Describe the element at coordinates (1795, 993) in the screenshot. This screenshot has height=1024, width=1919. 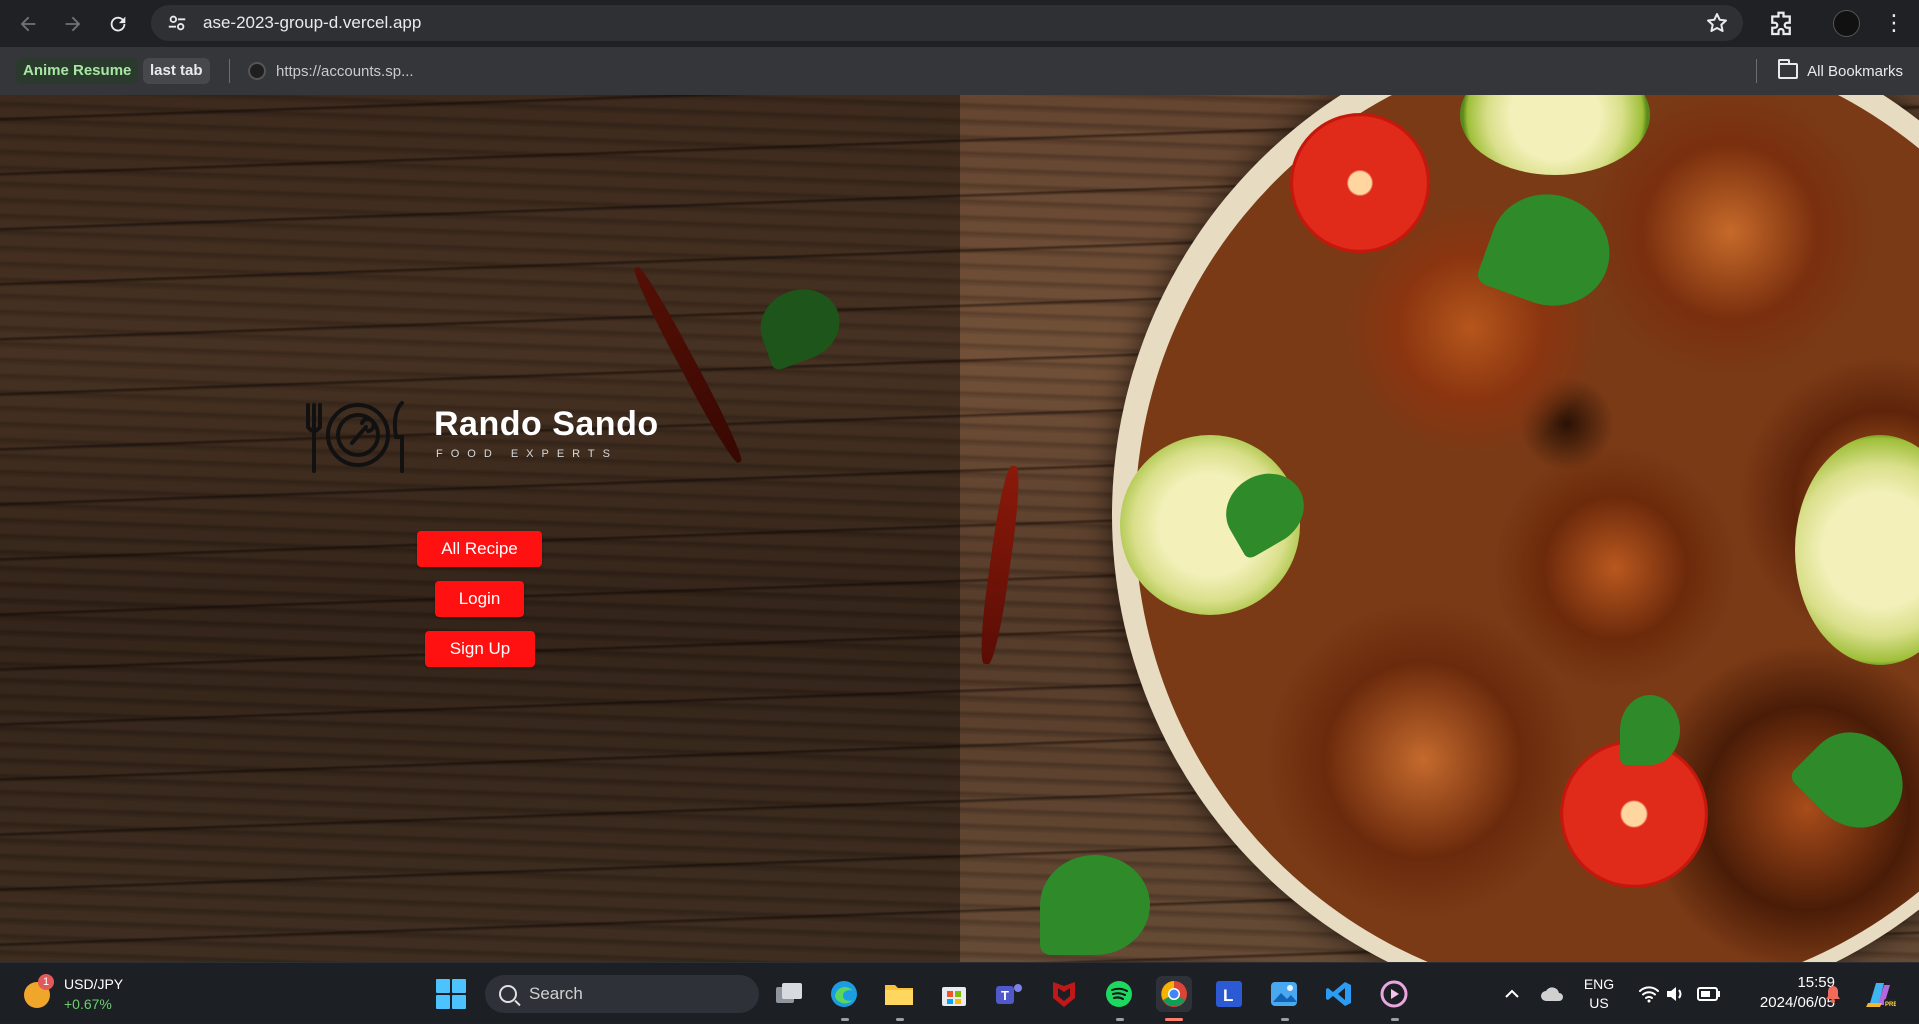
I see `system-clock: 15:59 2024/06/05` at that location.